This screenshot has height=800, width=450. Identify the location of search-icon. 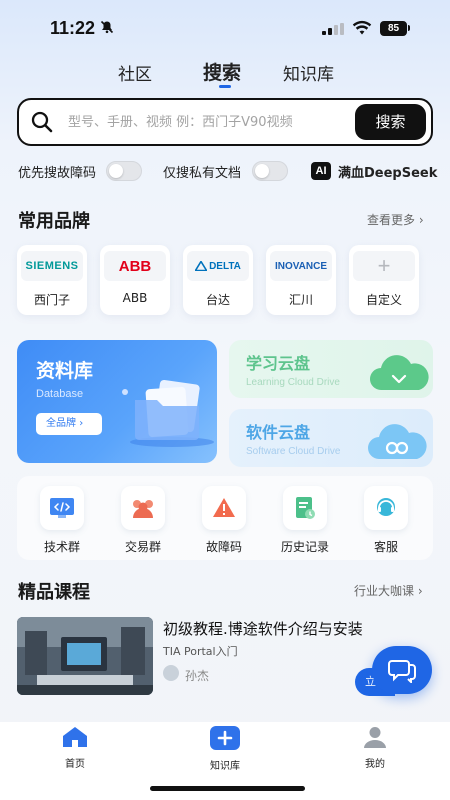
(42, 122).